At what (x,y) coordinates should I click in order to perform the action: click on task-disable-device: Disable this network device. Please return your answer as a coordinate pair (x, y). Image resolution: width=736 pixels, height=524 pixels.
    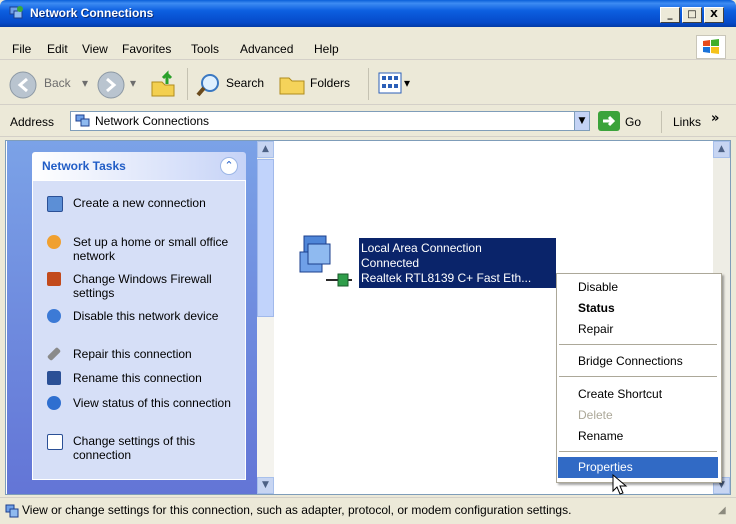
    Looking at the image, I should click on (142, 324).